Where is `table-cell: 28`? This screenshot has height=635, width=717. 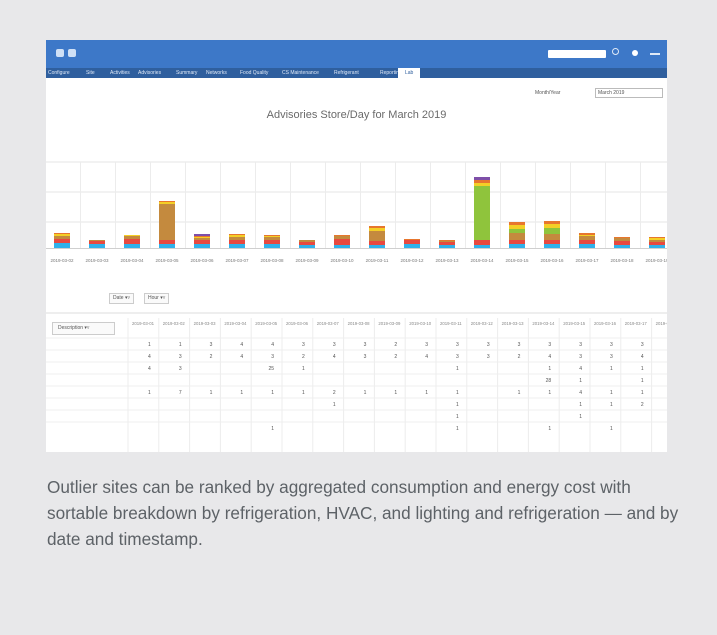 table-cell: 28 is located at coordinates (549, 381).